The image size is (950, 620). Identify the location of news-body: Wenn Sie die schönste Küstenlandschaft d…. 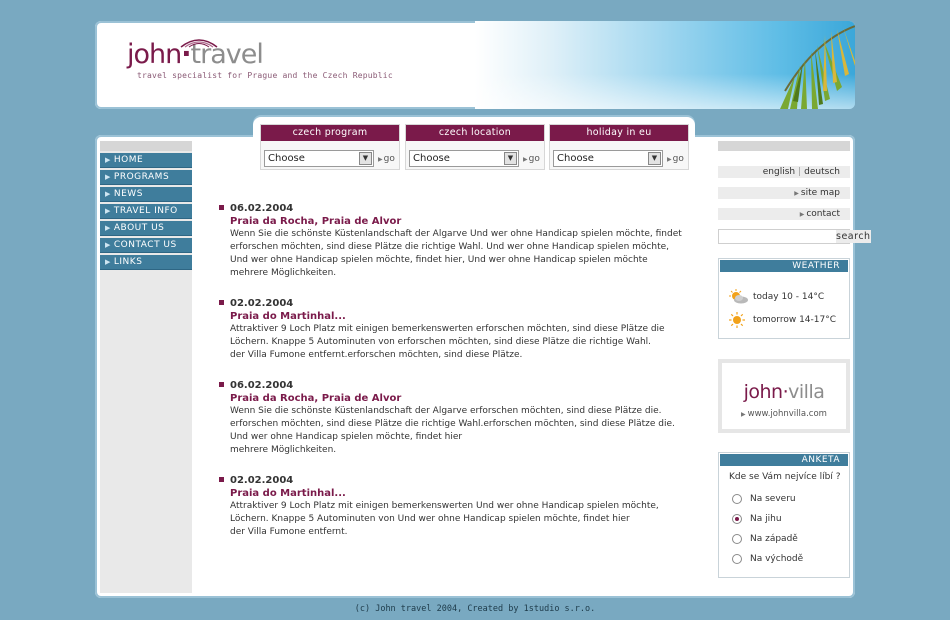
(459, 431).